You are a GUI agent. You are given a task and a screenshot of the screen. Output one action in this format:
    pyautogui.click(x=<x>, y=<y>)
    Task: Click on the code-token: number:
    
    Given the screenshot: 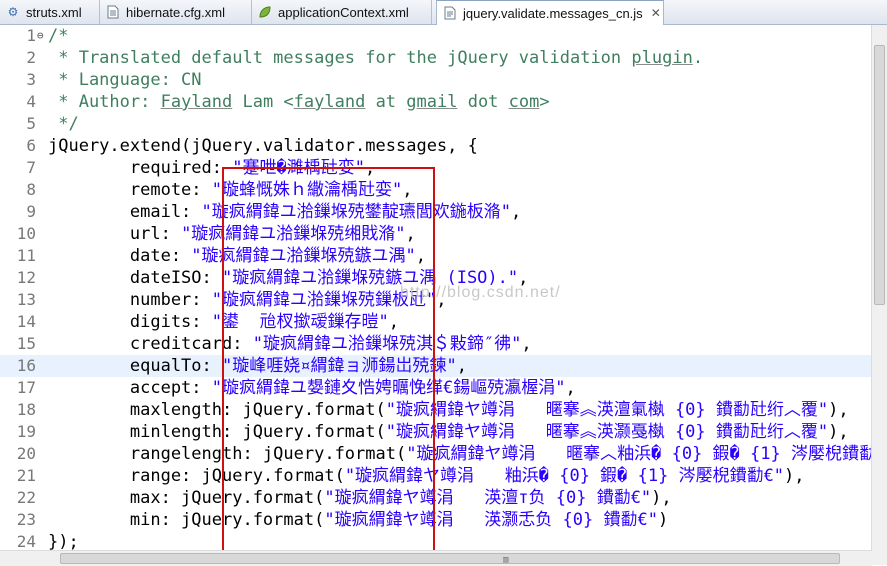 What is the action you would take?
    pyautogui.click(x=130, y=300)
    